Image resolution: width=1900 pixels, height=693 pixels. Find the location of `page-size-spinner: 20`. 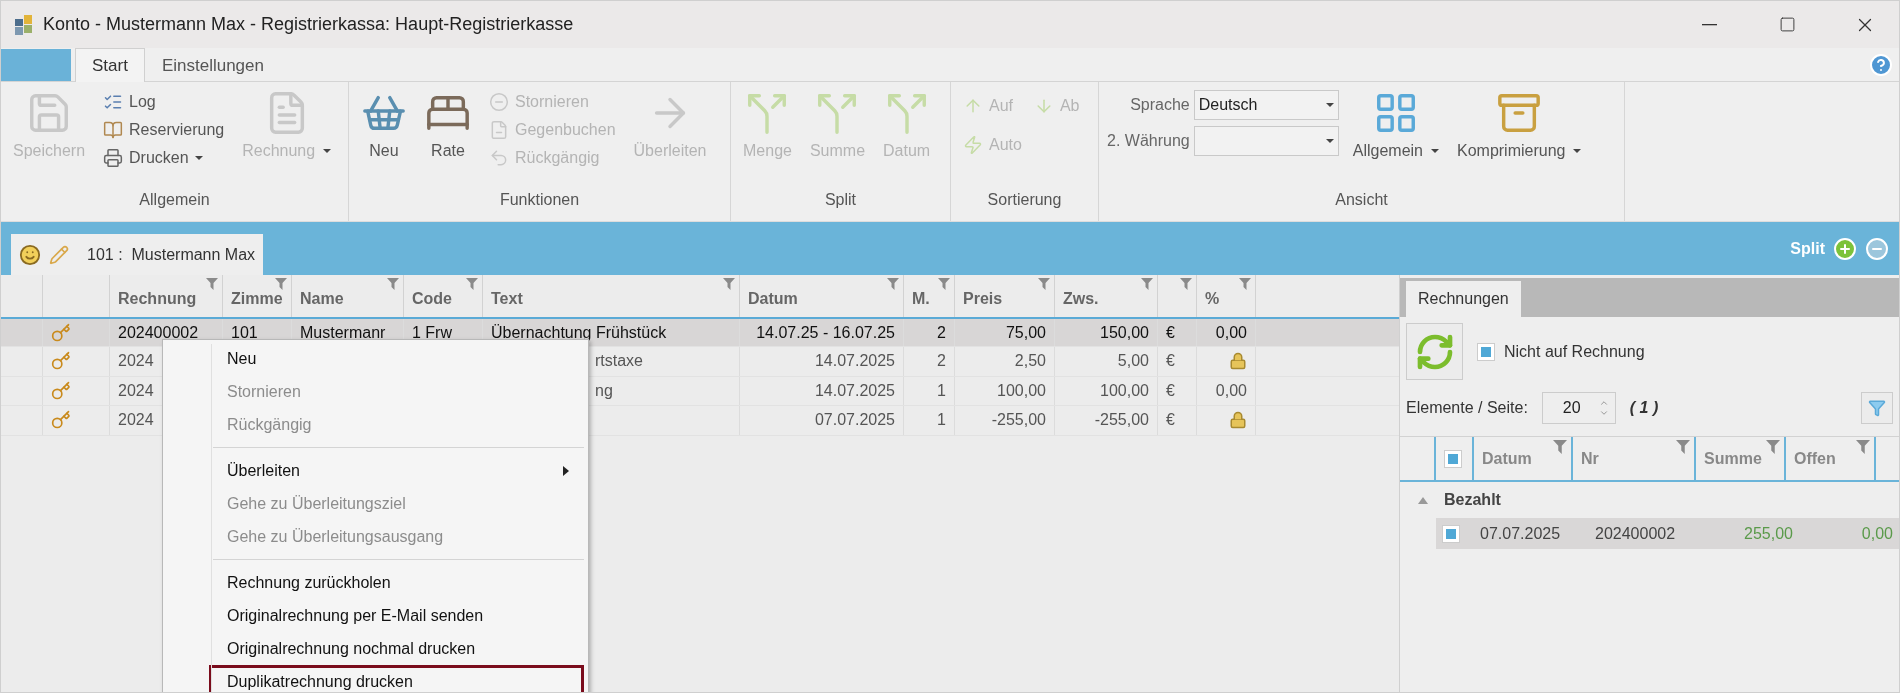

page-size-spinner: 20 is located at coordinates (1578, 408).